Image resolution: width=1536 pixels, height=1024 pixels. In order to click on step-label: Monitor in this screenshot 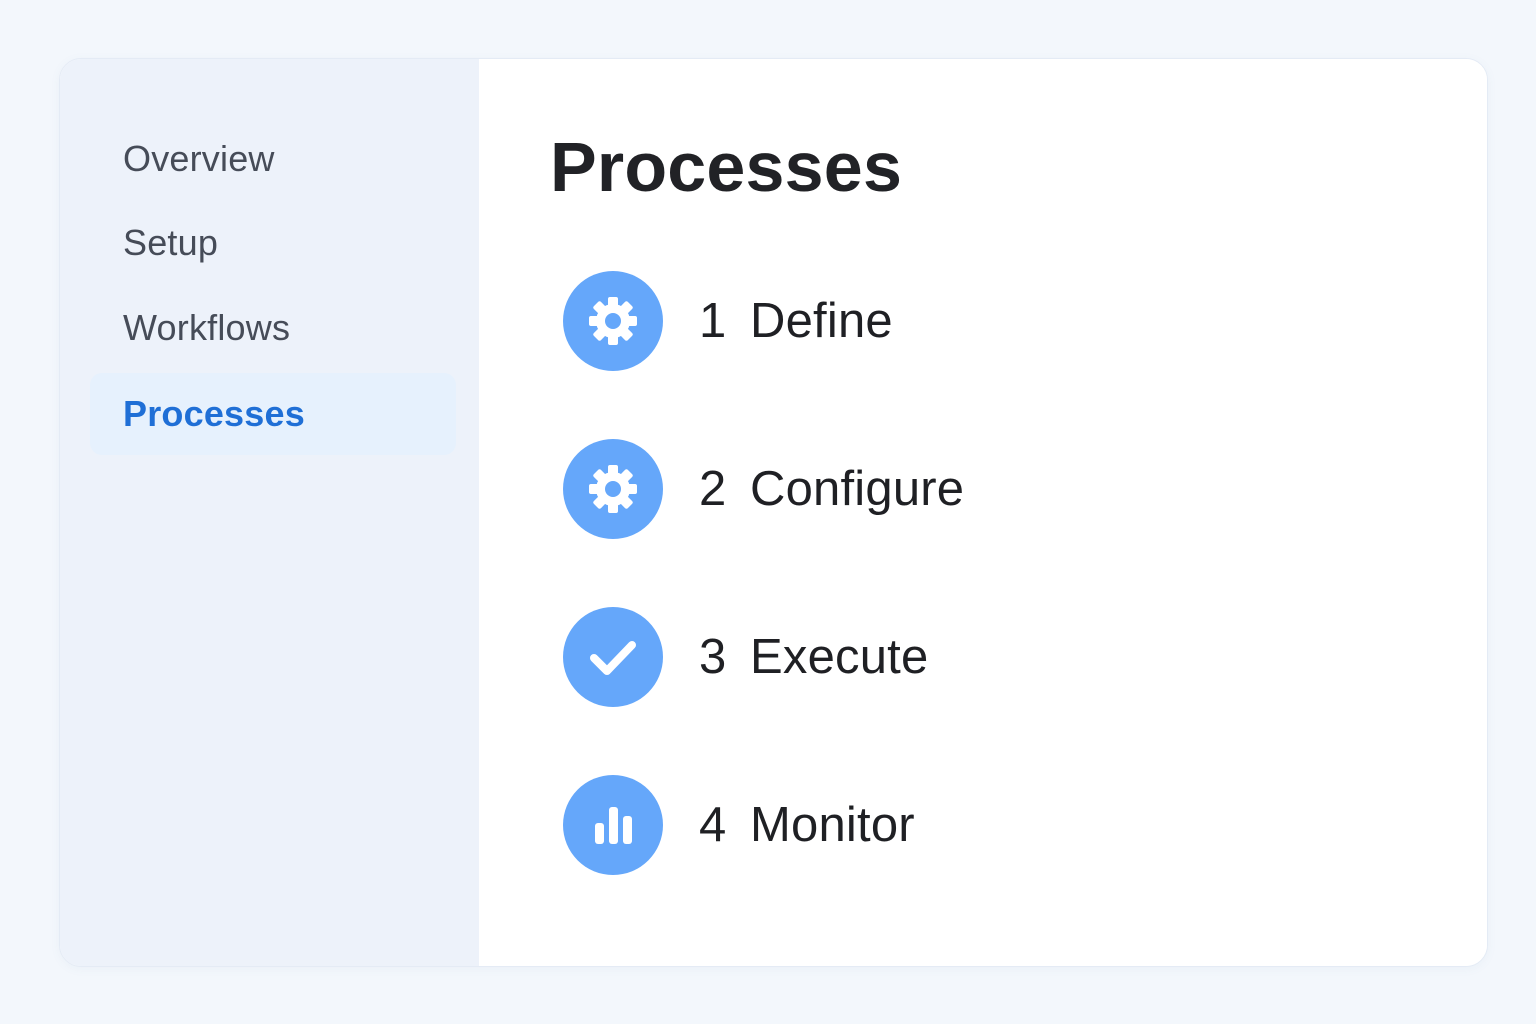, I will do `click(832, 825)`.